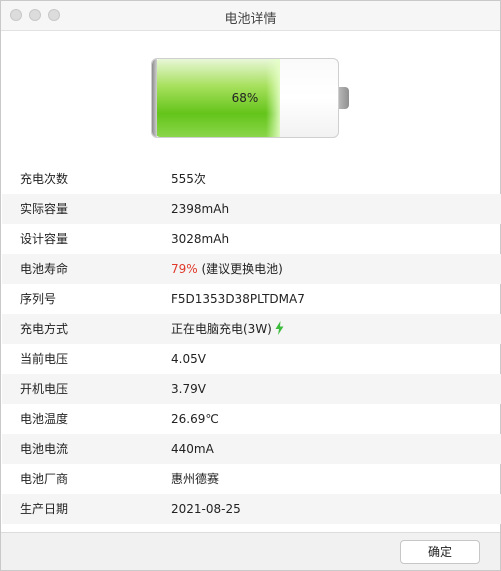  I want to click on battery-body: 68%, so click(245, 98).